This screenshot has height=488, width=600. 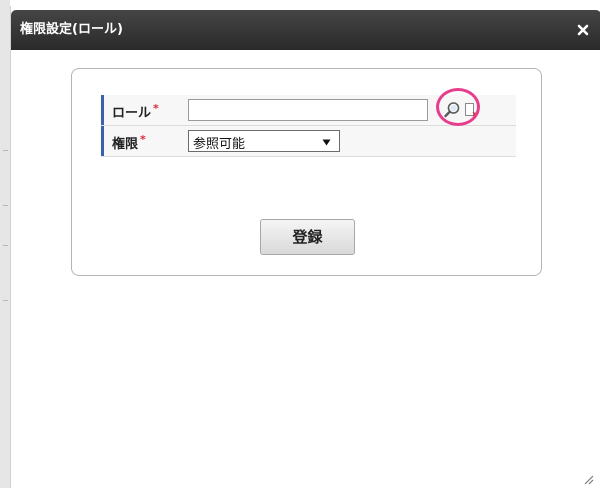 What do you see at coordinates (305, 30) in the screenshot?
I see `dialog-titlebar: 権限設定(ロール)` at bounding box center [305, 30].